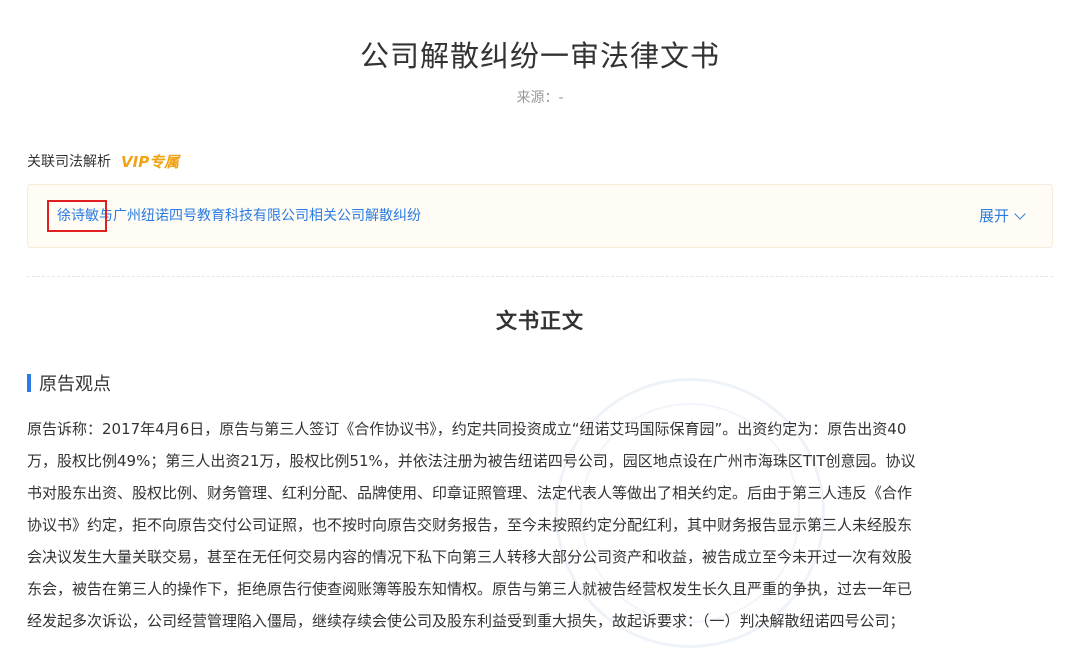 This screenshot has height=657, width=1080. I want to click on document-source: 来源：-, so click(540, 98).